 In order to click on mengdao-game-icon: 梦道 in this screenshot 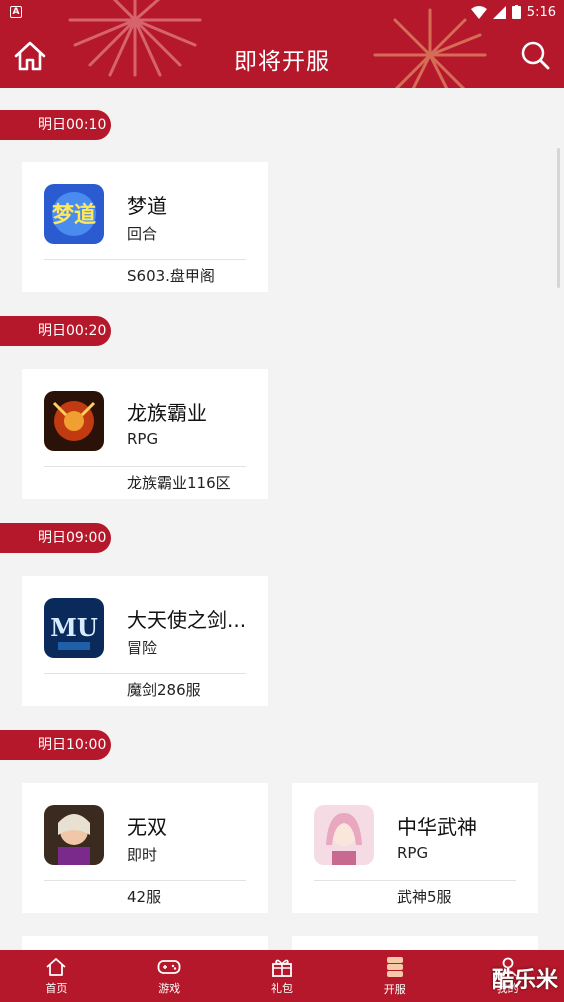, I will do `click(74, 214)`.